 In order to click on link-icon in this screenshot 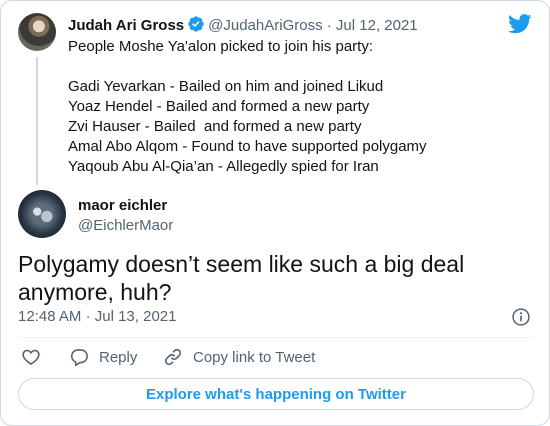, I will do `click(173, 357)`.